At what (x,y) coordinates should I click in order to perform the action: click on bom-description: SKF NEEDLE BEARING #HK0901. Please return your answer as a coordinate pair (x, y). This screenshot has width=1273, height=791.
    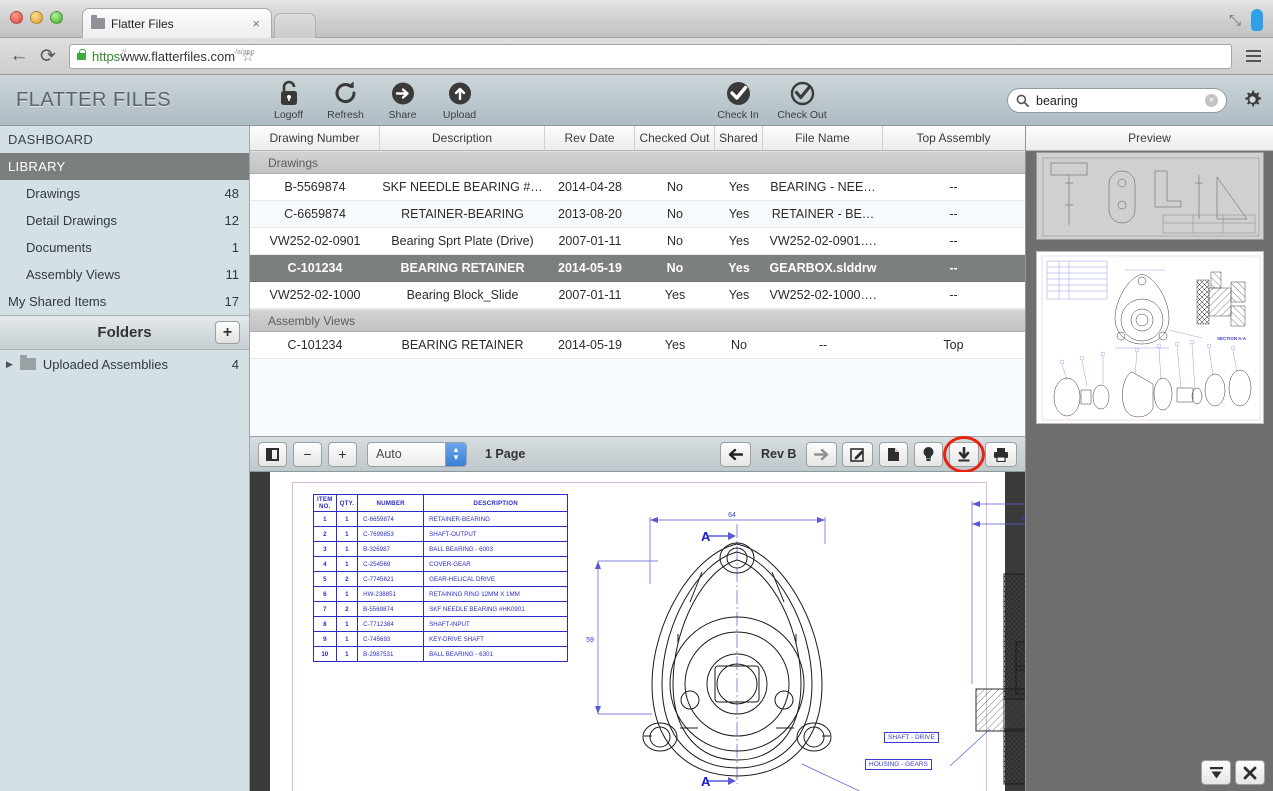
    Looking at the image, I should click on (496, 609).